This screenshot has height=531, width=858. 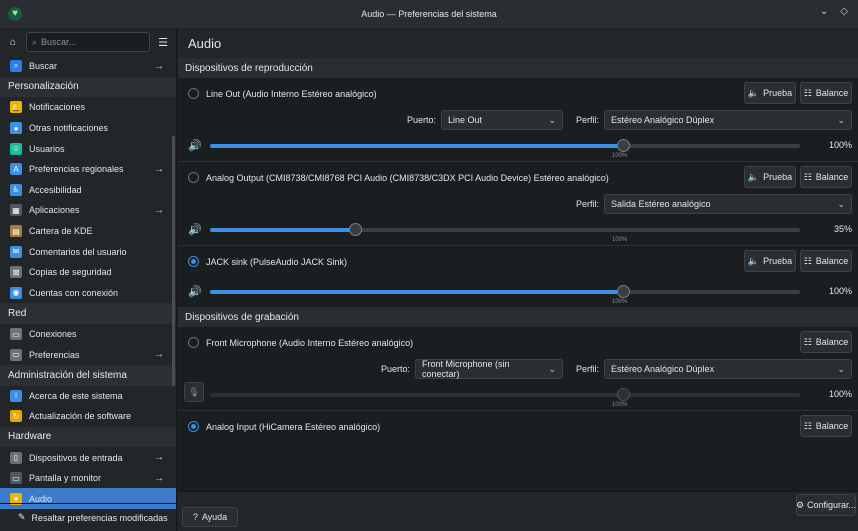 I want to click on minimize-icon: ⌄, so click(x=824, y=11).